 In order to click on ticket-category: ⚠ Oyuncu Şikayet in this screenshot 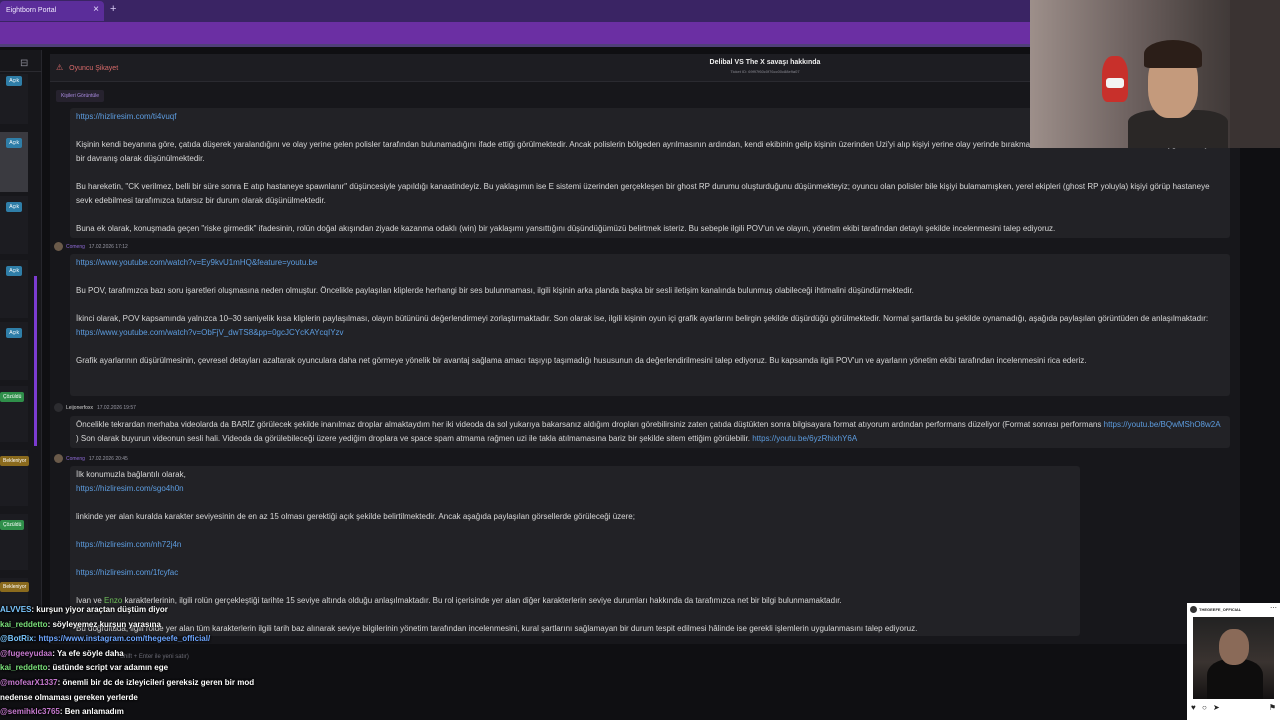, I will do `click(87, 67)`.